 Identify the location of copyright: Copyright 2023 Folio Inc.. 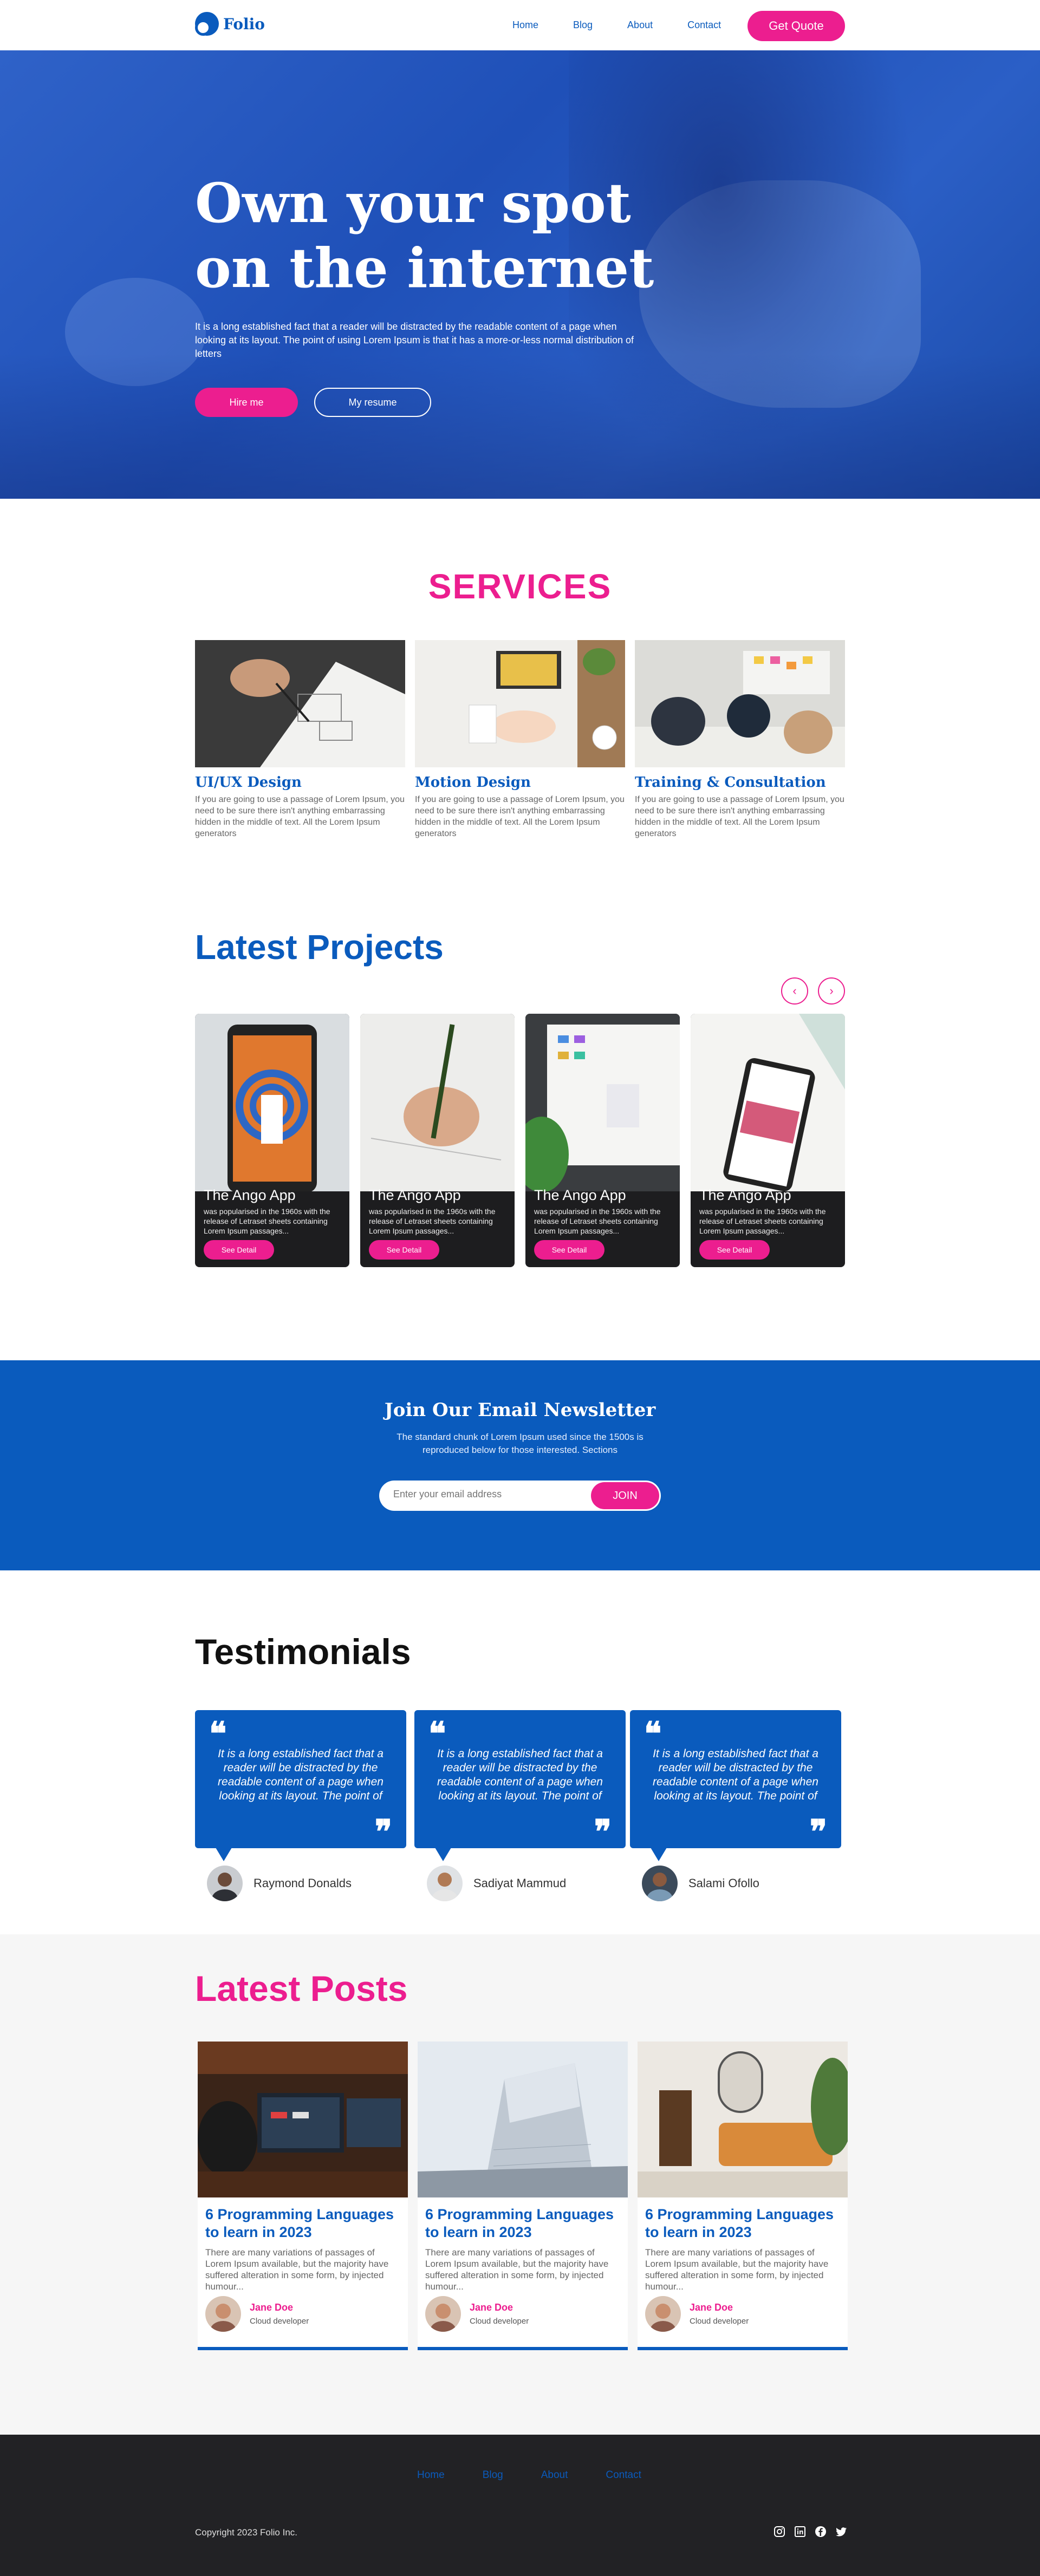
(246, 2532).